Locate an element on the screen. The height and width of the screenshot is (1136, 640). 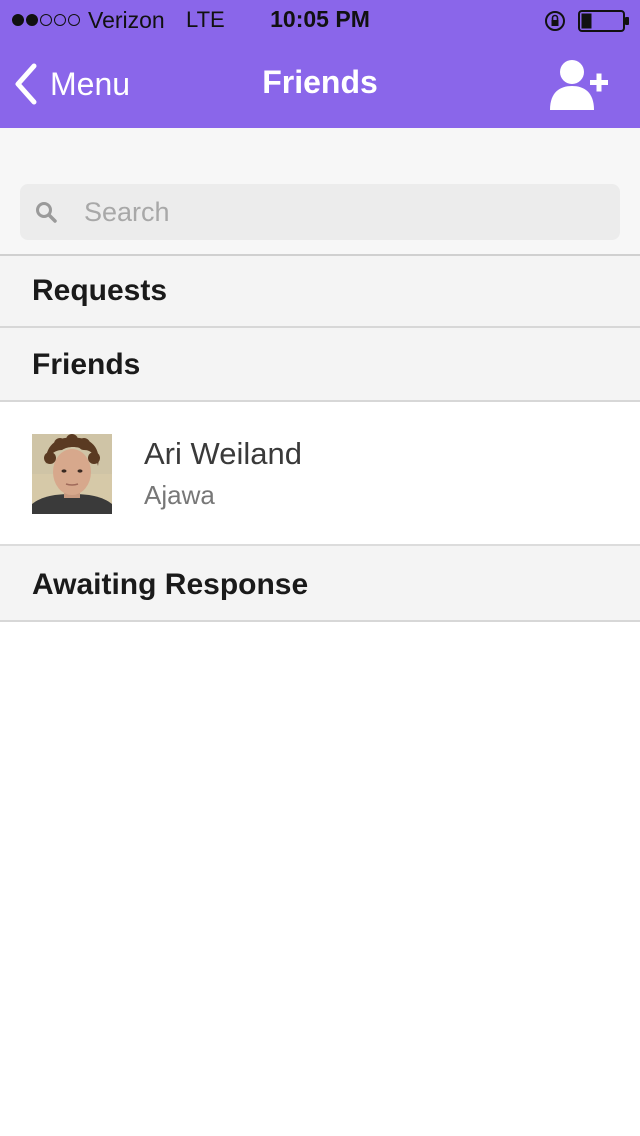
app-header: Verizon LTE 10:05 PM Menu Friends is located at coordinates (320, 64).